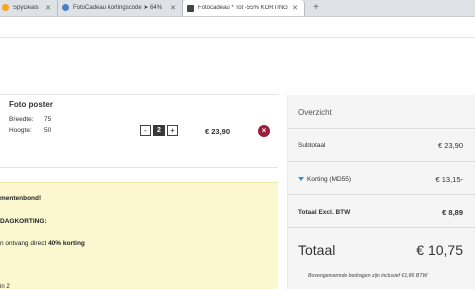 The image size is (475, 290). What do you see at coordinates (452, 212) in the screenshot?
I see `total-excl-vat-value: € 8,89` at bounding box center [452, 212].